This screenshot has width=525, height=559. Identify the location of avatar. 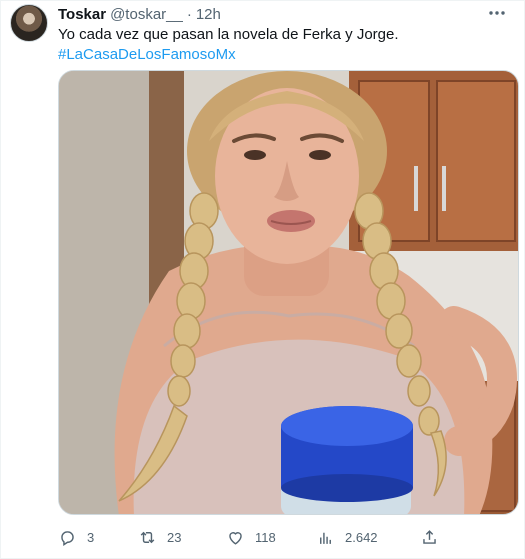
(29, 23).